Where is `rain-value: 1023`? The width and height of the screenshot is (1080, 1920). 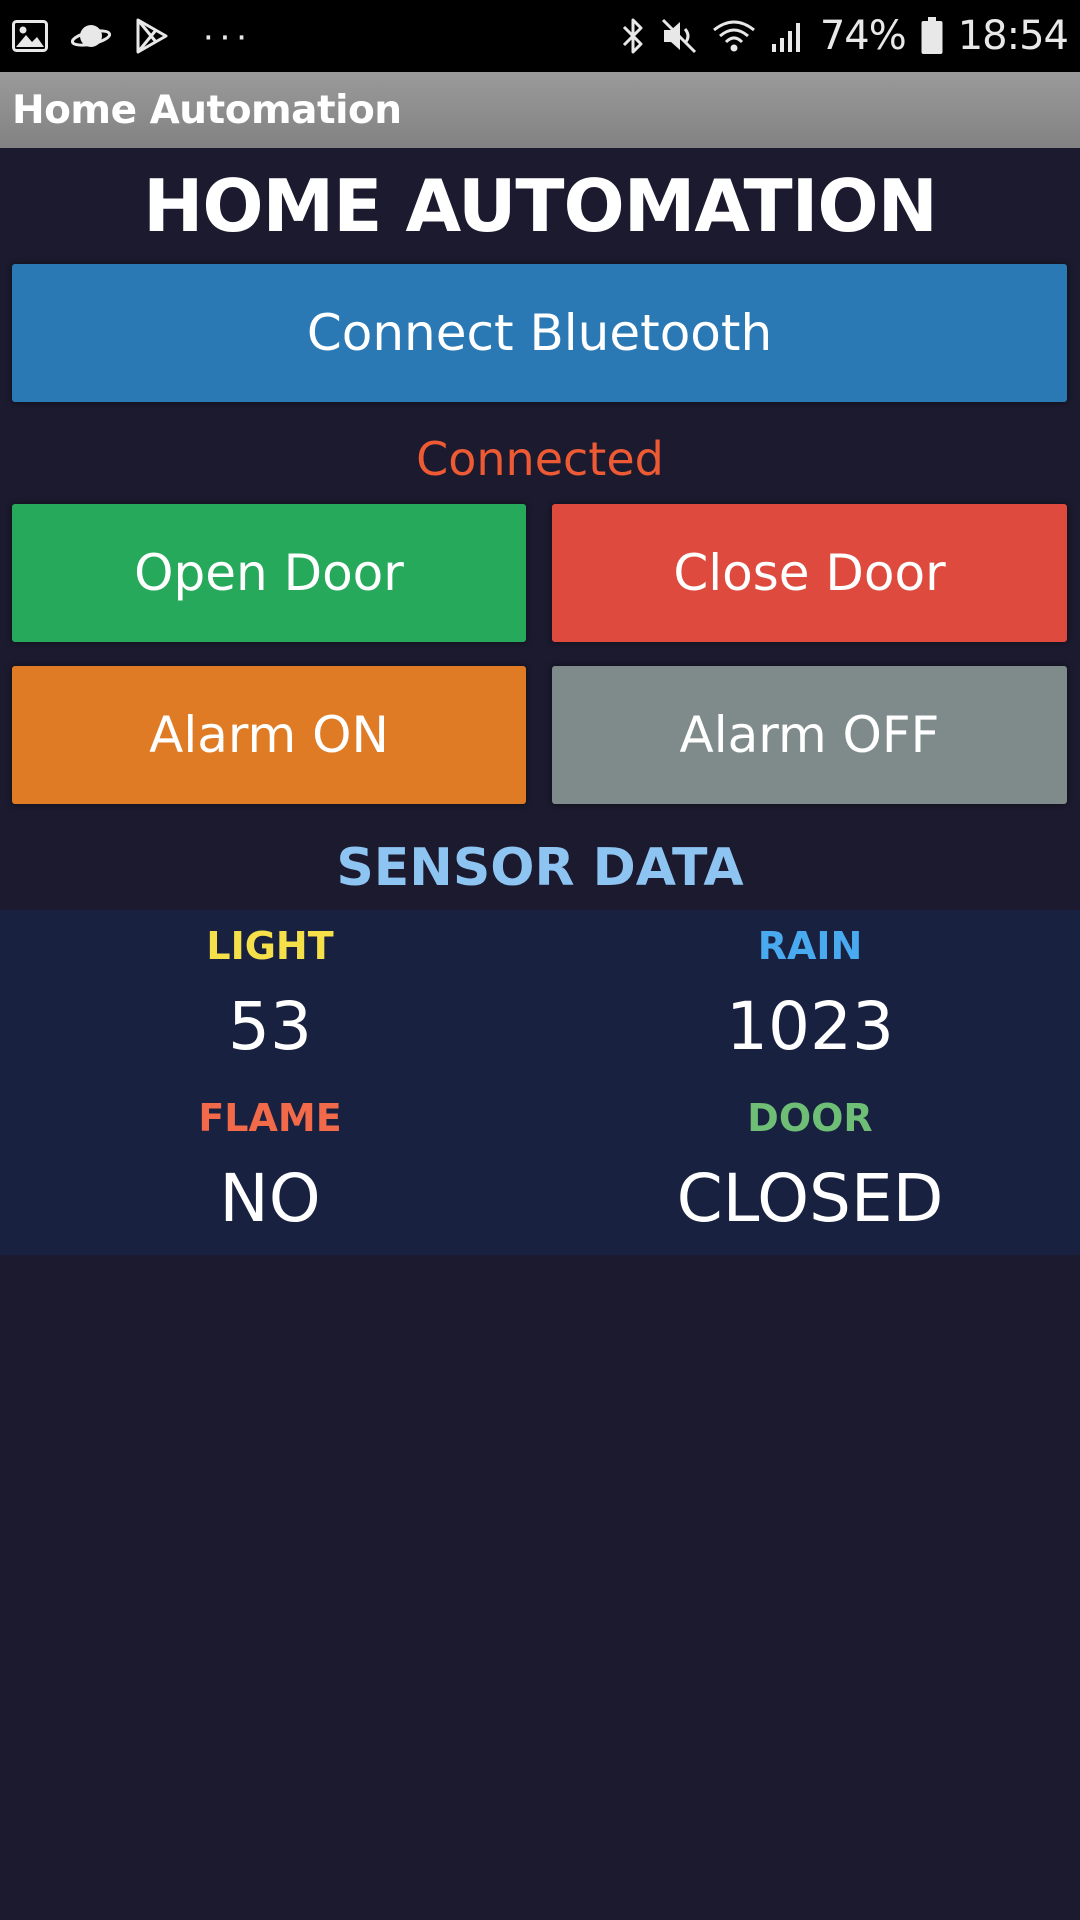
rain-value: 1023 is located at coordinates (810, 1026).